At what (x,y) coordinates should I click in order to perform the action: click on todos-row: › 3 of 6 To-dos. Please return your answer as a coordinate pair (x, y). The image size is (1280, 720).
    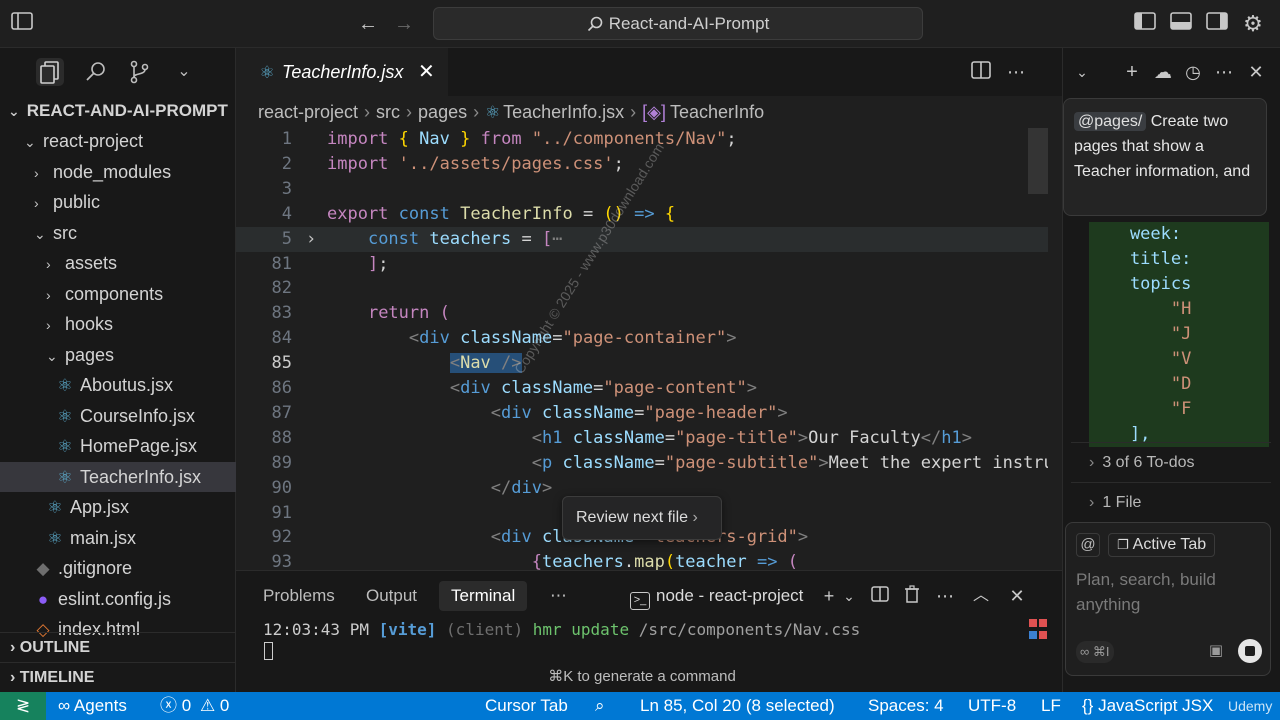
    Looking at the image, I should click on (1171, 462).